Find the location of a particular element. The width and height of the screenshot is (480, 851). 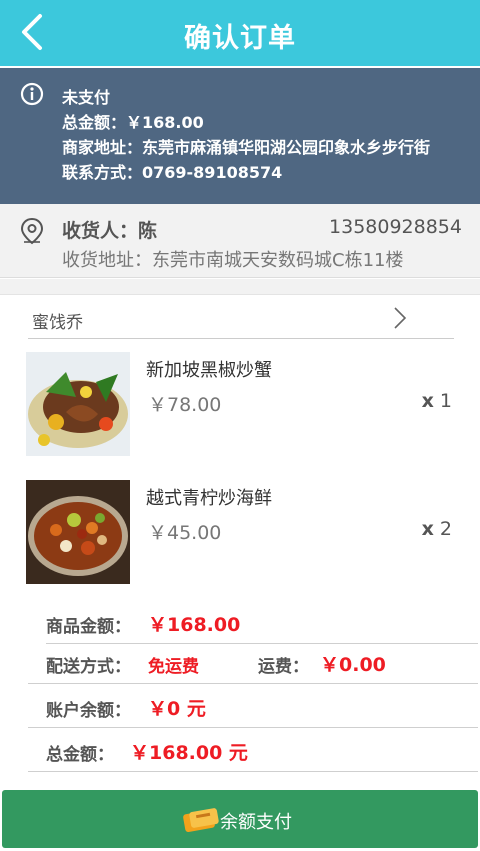

total-row: 总金额： ￥168.00 元 is located at coordinates (253, 750).